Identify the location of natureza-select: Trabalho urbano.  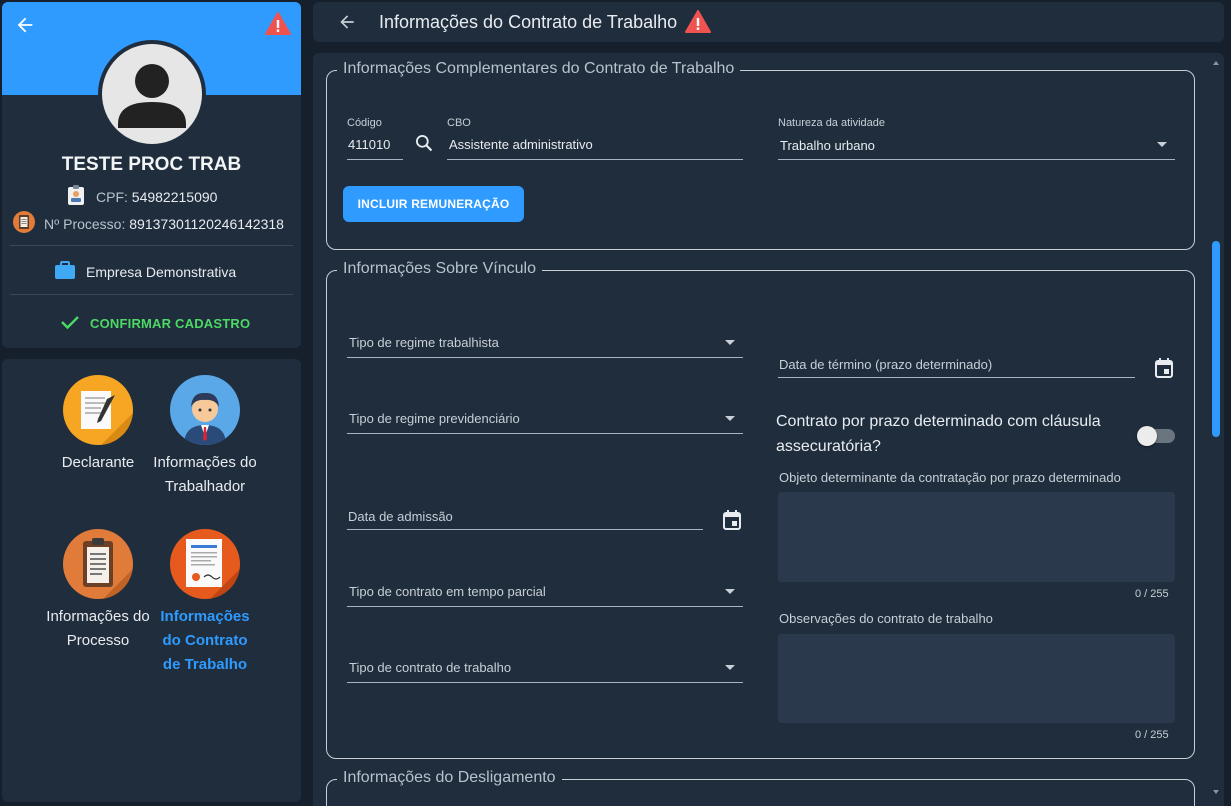
(827, 145).